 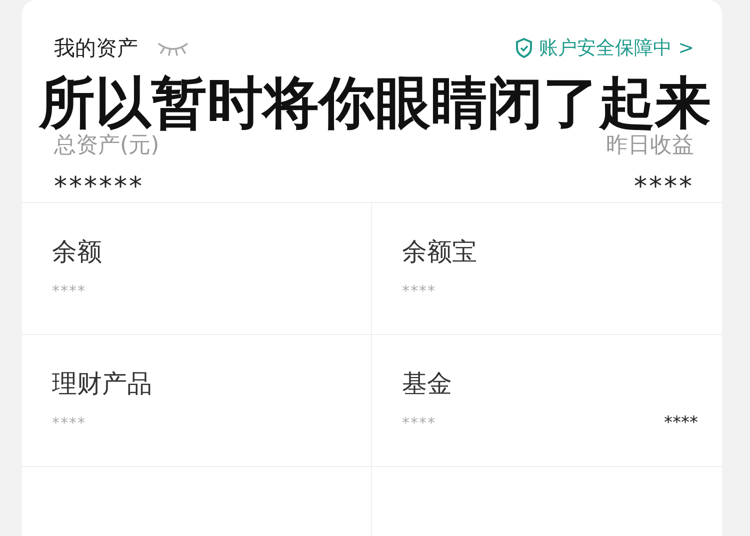 I want to click on shield-icon, so click(x=524, y=48).